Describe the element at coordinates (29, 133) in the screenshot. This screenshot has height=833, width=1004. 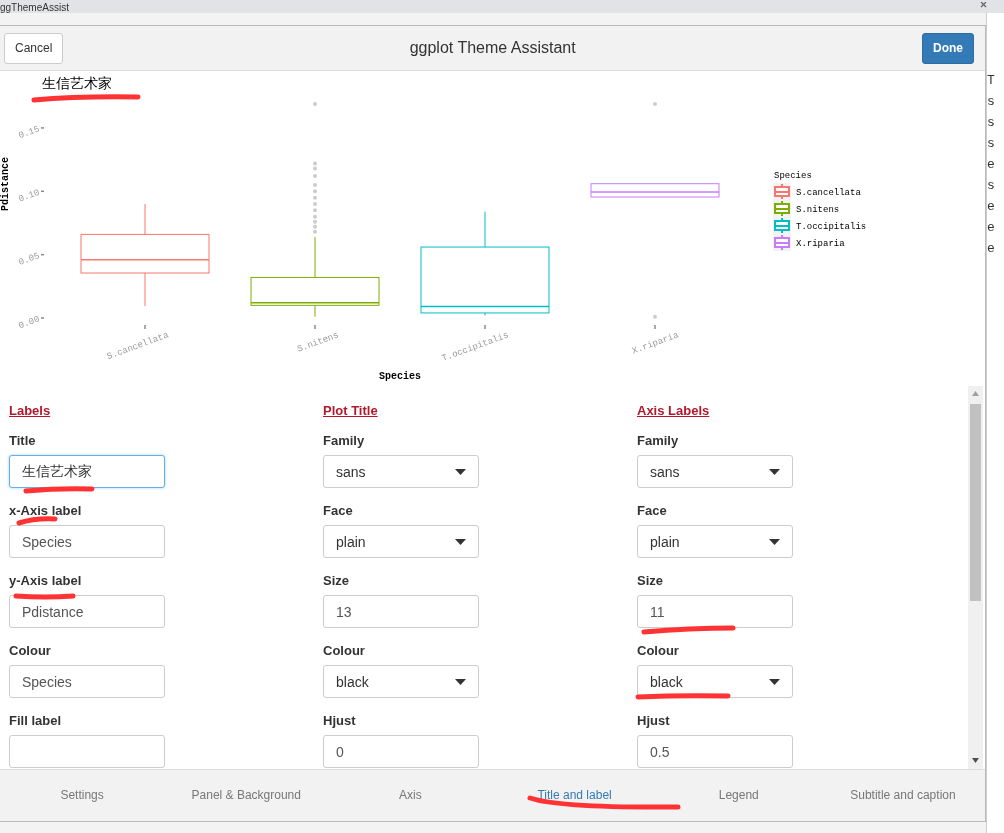
I see `y-tick-label: 0.15` at that location.